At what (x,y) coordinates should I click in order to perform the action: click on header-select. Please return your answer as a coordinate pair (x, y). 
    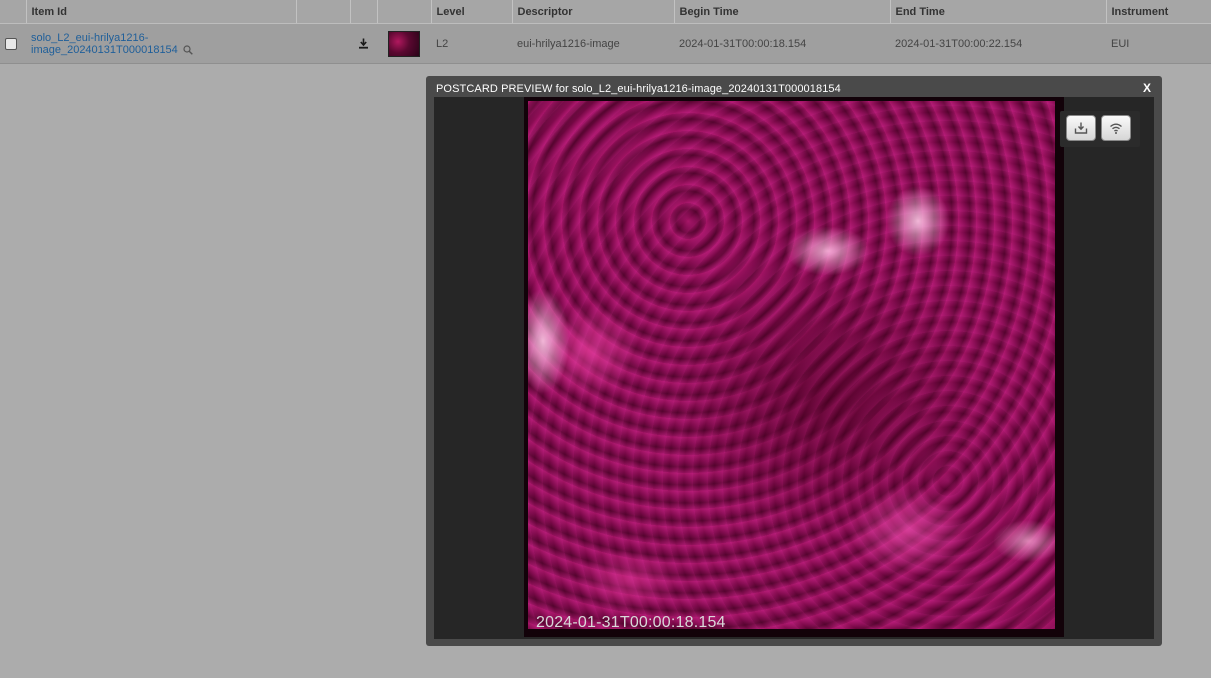
    Looking at the image, I should click on (13, 12).